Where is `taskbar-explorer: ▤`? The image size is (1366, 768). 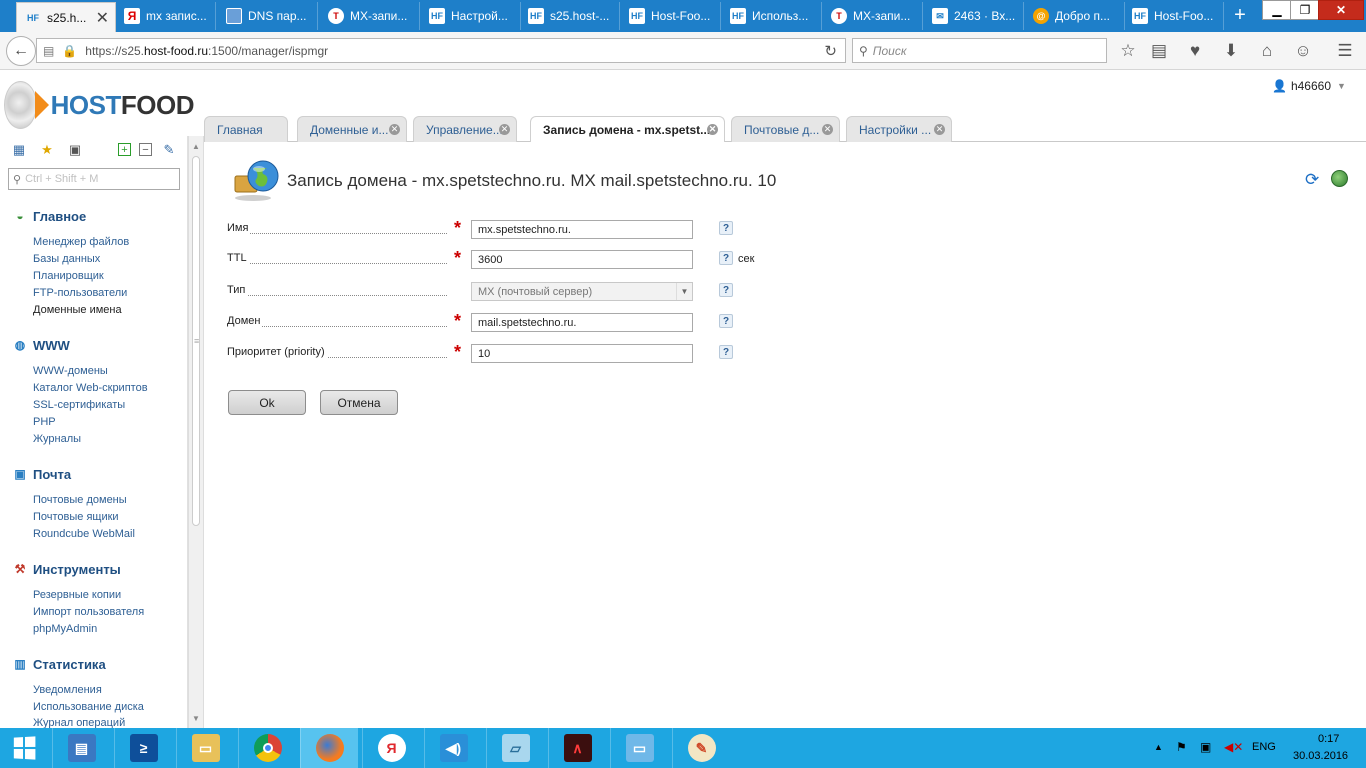
taskbar-explorer: ▤ is located at coordinates (81, 748).